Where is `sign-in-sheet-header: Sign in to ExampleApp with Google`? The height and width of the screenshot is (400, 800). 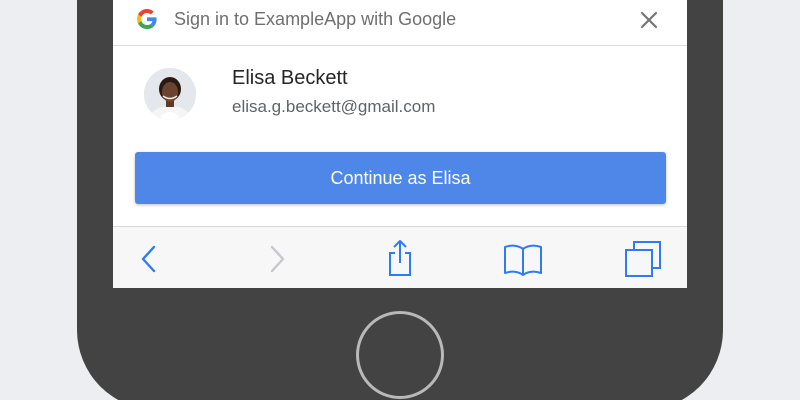
sign-in-sheet-header: Sign in to ExampleApp with Google is located at coordinates (400, 23).